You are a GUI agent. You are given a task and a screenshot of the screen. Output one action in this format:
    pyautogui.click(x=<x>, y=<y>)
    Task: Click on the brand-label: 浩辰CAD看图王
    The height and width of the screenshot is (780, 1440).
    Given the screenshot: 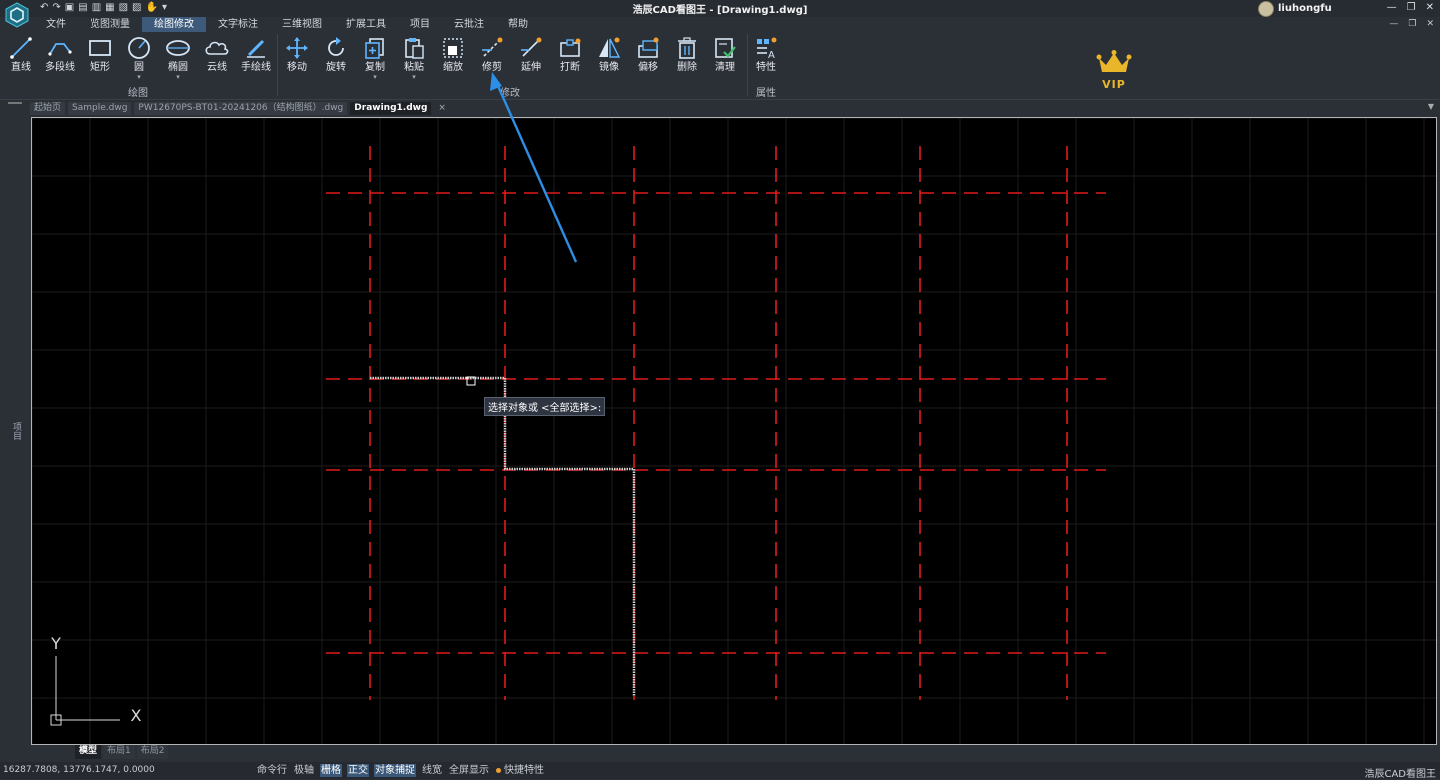 What is the action you would take?
    pyautogui.click(x=1400, y=774)
    